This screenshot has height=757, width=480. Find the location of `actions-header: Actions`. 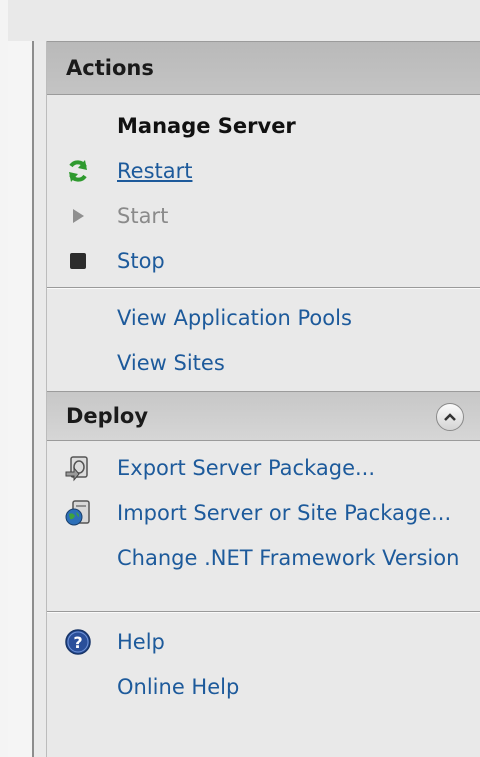

actions-header: Actions is located at coordinates (263, 68).